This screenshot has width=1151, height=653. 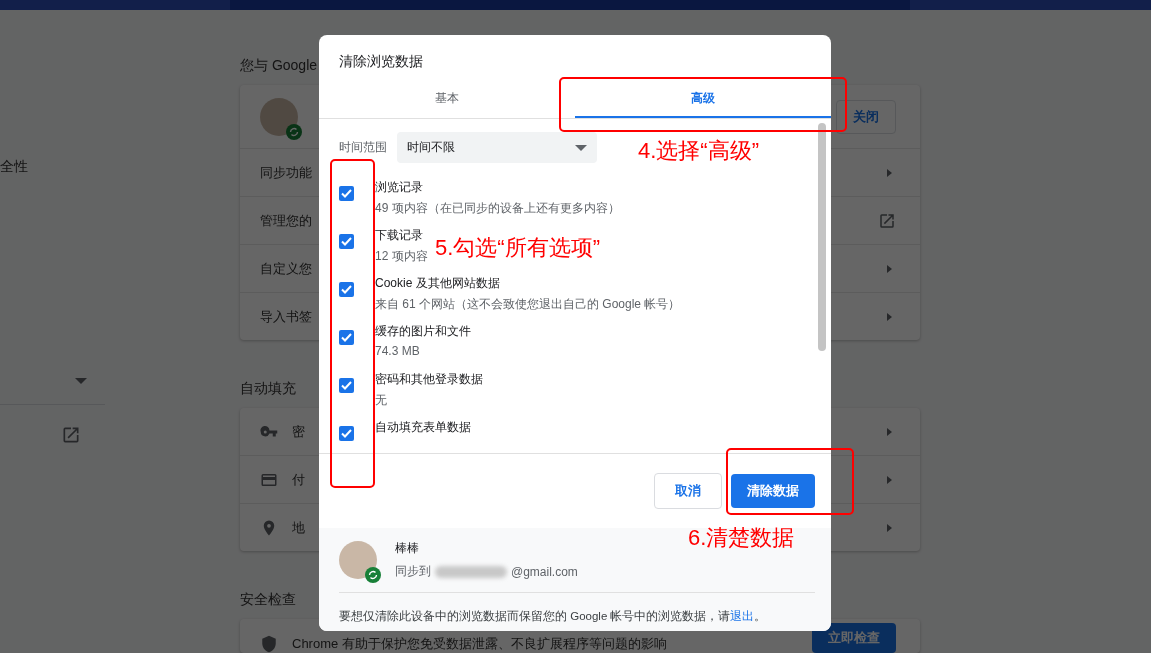 What do you see at coordinates (286, 268) in the screenshot?
I see `setting-label: 自定义您` at bounding box center [286, 268].